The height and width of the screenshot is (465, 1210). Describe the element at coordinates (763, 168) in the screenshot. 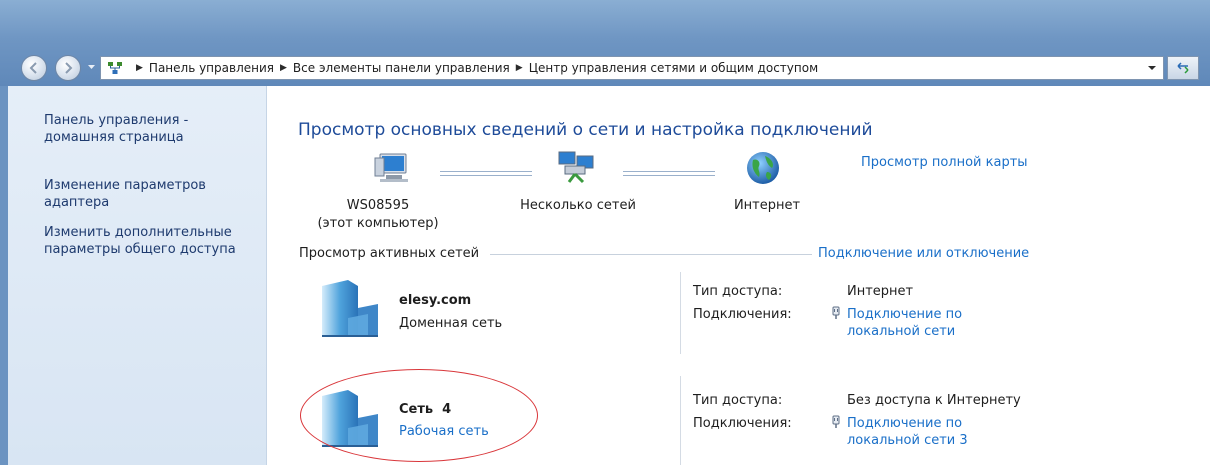

I see `internet-globe-icon` at that location.